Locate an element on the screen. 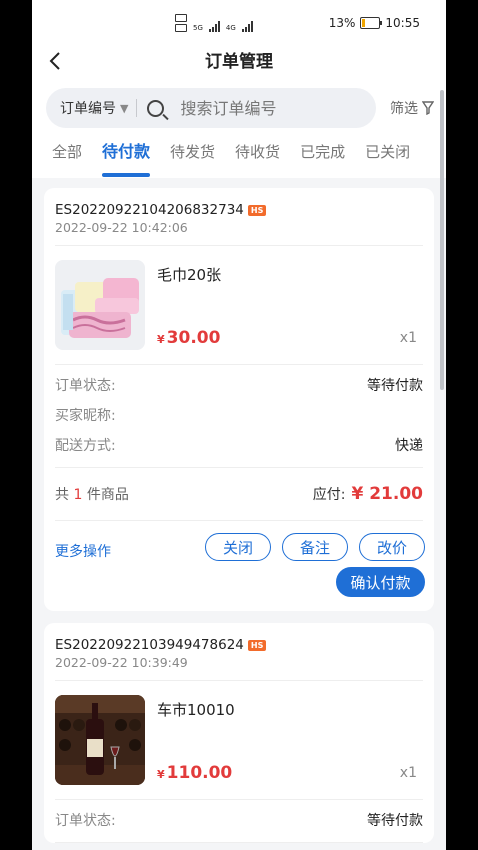 This screenshot has width=478, height=850. search-row: 订单编号 ▼ 筛选 is located at coordinates (239, 104).